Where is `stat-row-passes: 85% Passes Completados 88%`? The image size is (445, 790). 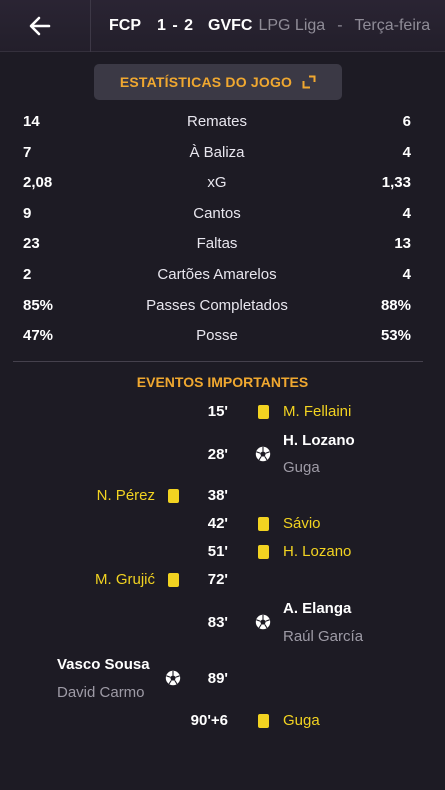 stat-row-passes: 85% Passes Completados 88% is located at coordinates (217, 308).